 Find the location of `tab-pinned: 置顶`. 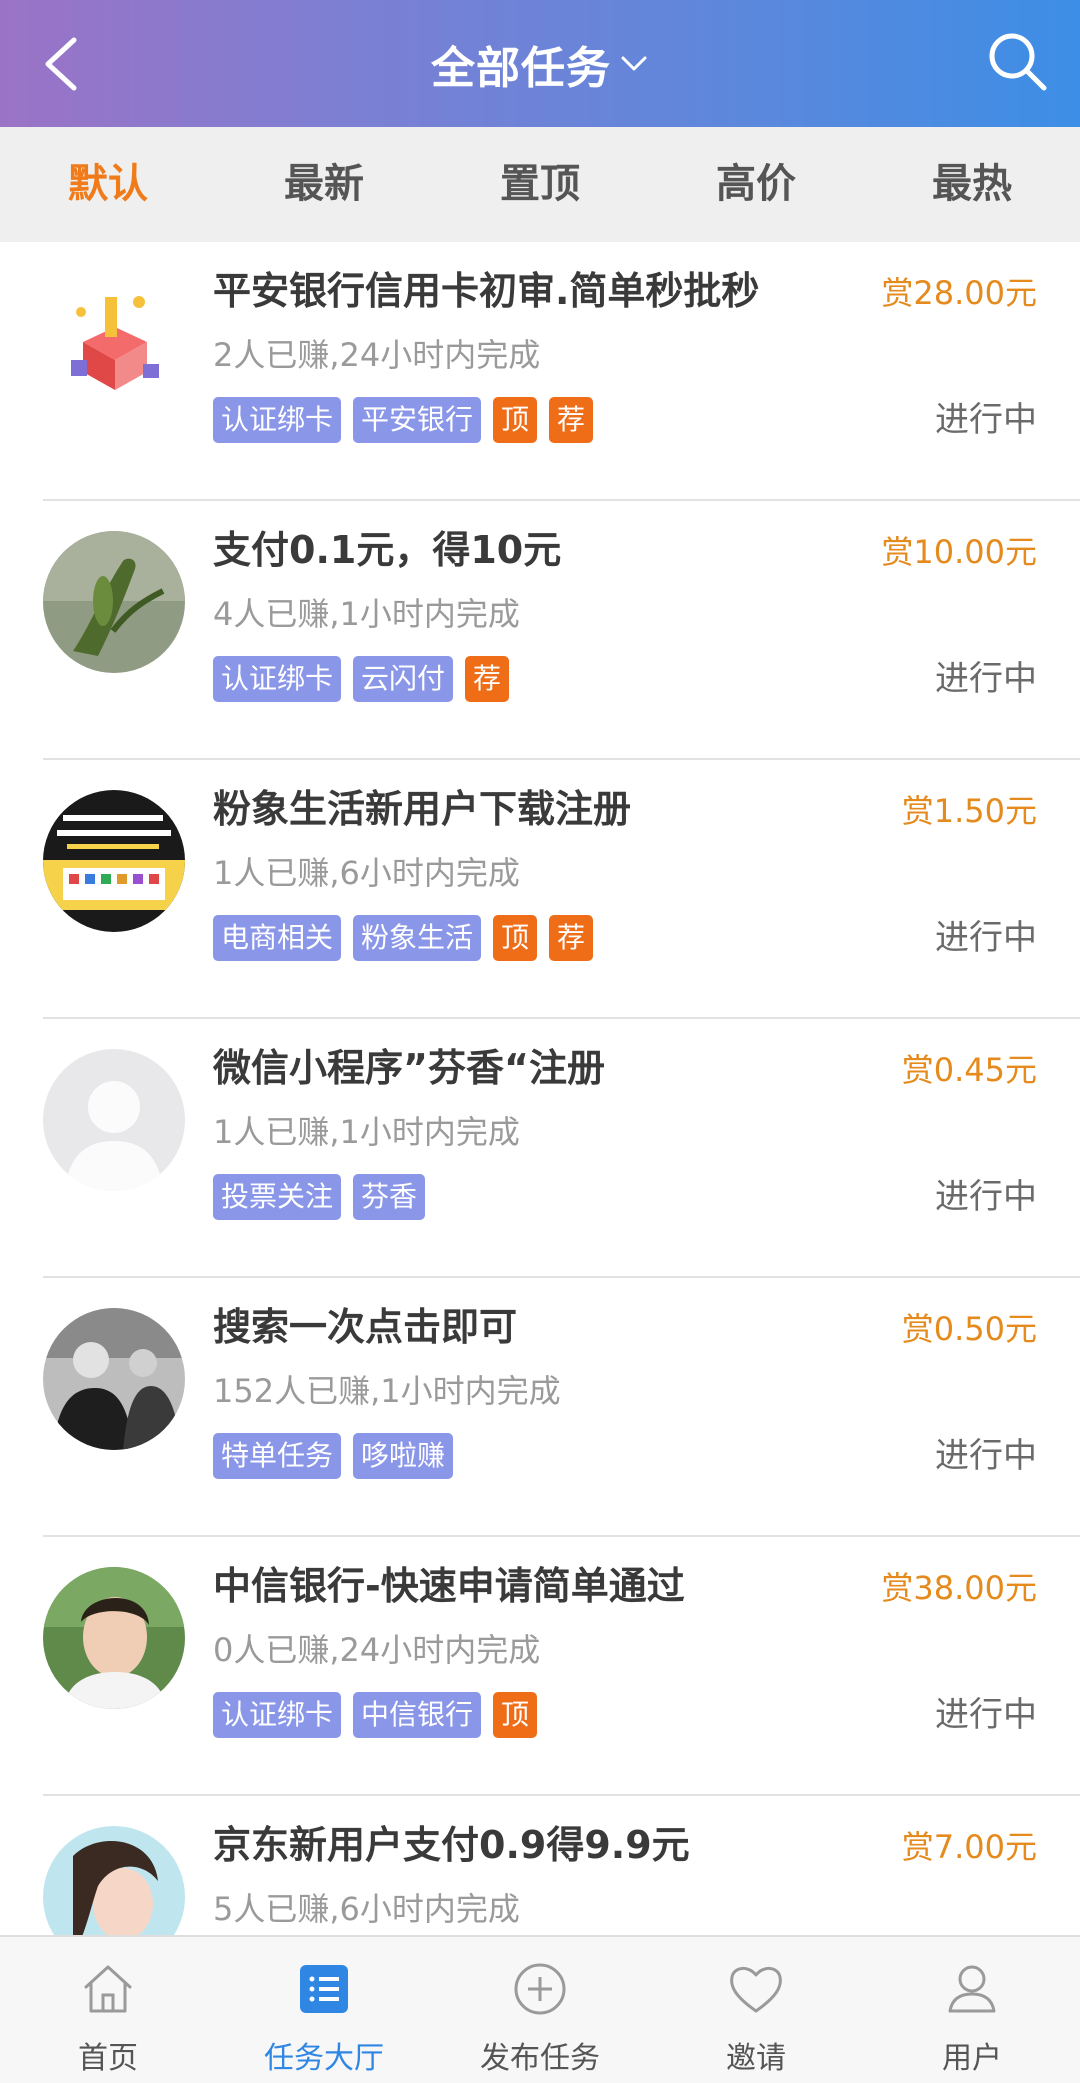

tab-pinned: 置顶 is located at coordinates (540, 184).